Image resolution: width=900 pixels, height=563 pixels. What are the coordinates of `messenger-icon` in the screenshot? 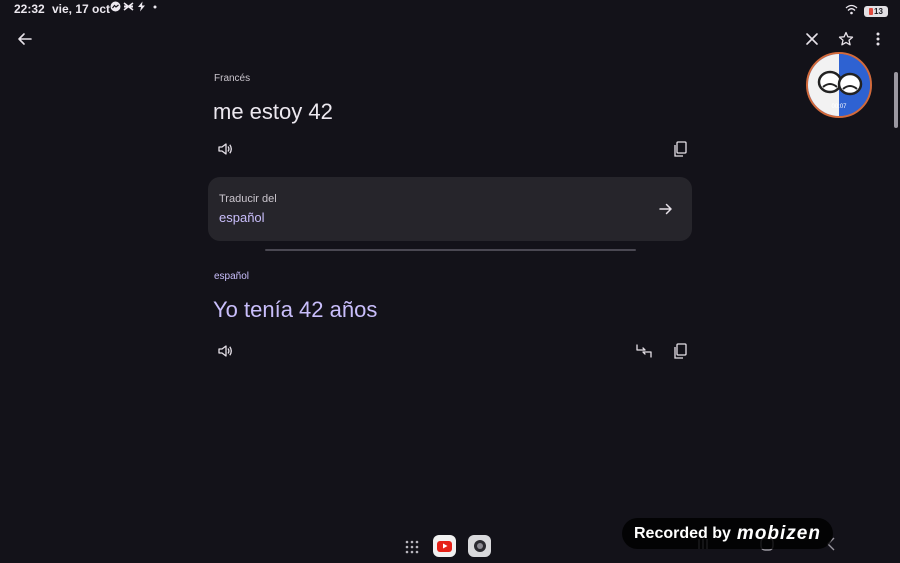 It's located at (115, 6).